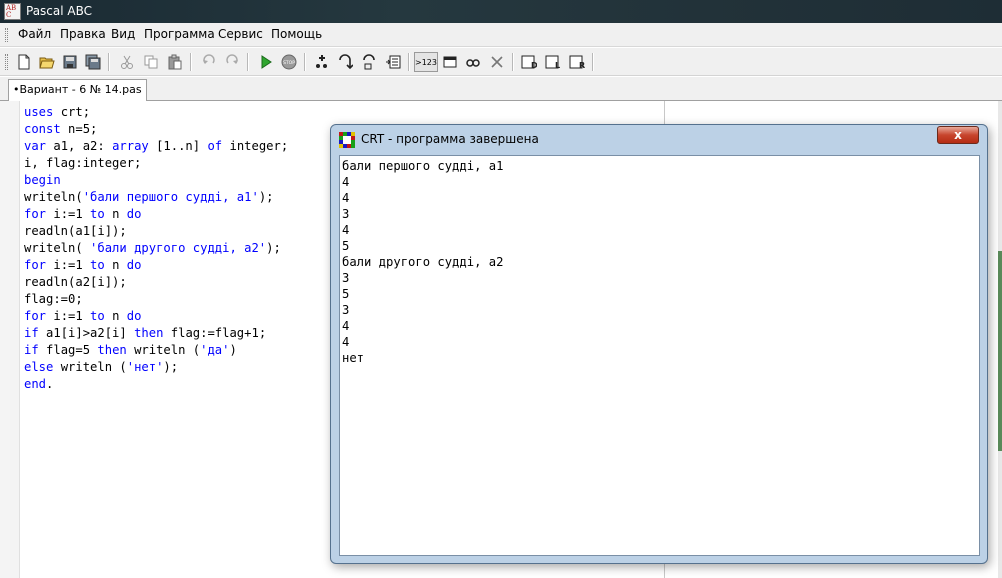 This screenshot has height=578, width=1002. Describe the element at coordinates (1000, 351) in the screenshot. I see `scrollbar-thumb` at that location.